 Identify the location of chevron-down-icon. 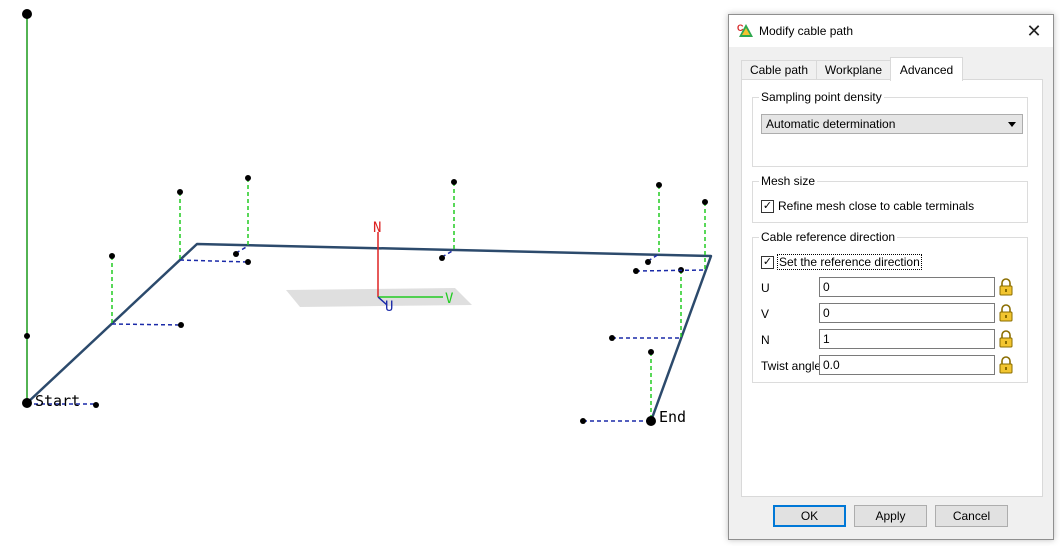
(1012, 124).